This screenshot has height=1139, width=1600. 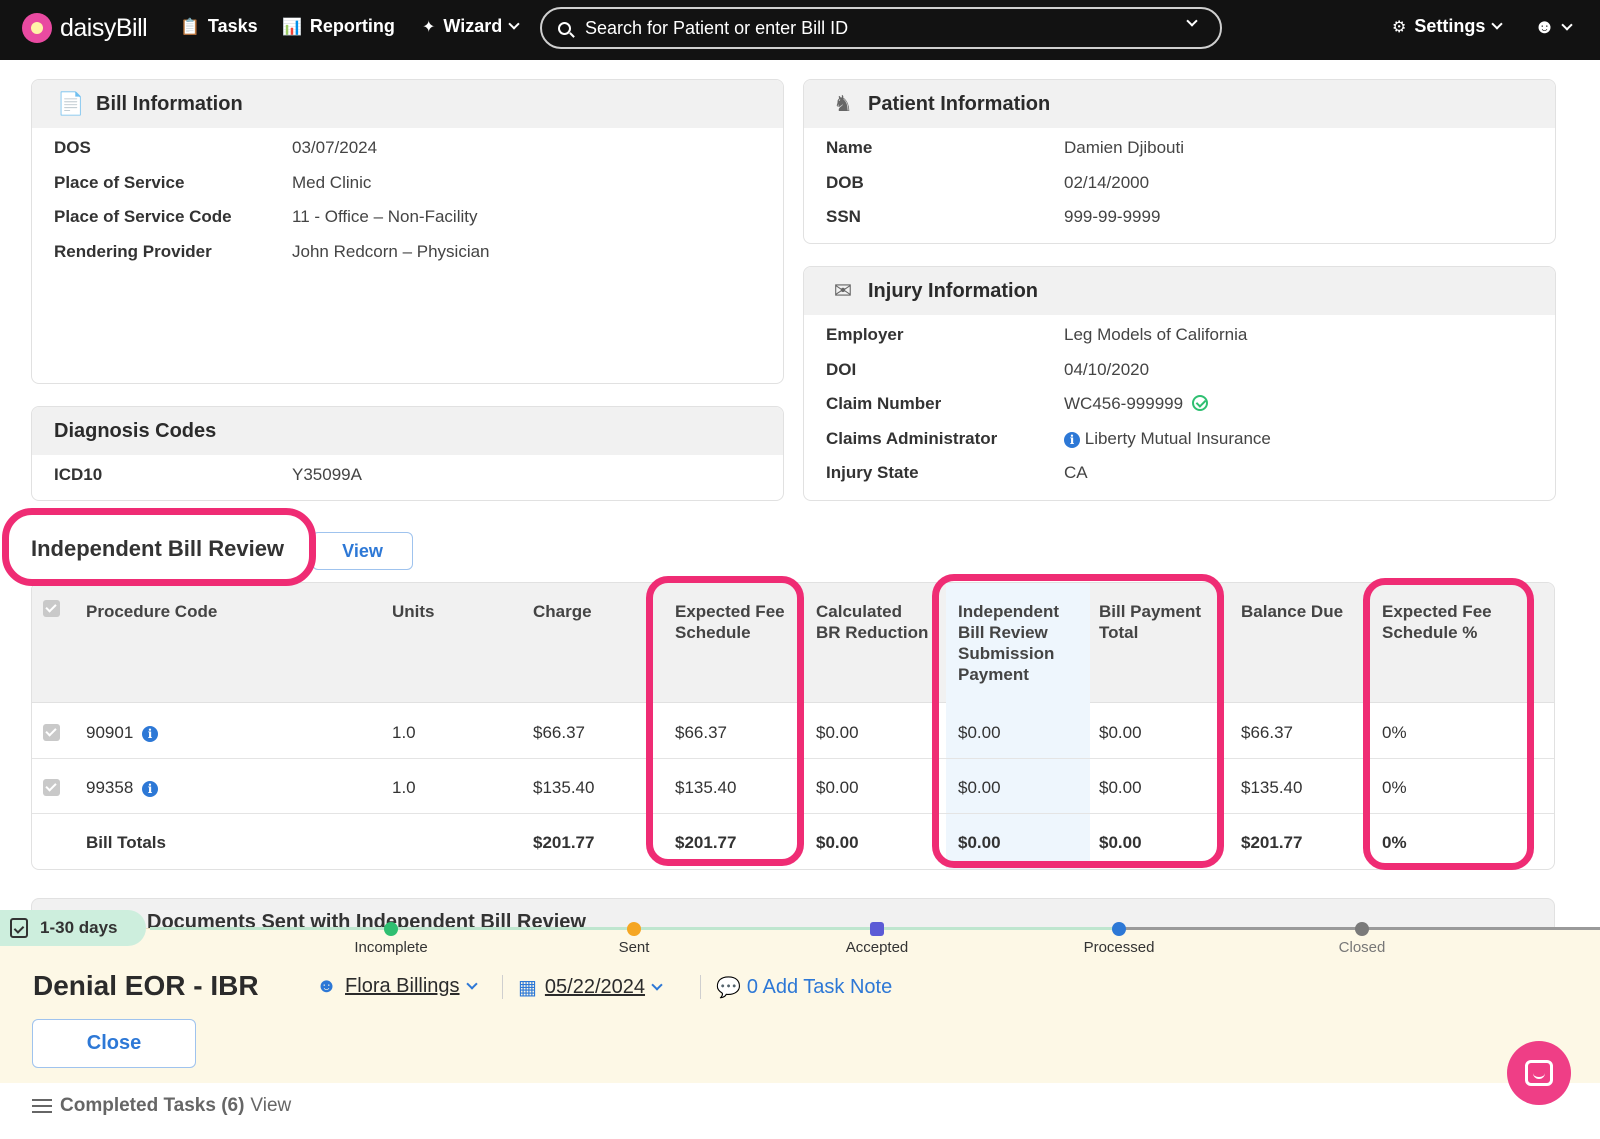 I want to click on assignee-dropdown: ☻ Flora Billings, so click(x=397, y=986).